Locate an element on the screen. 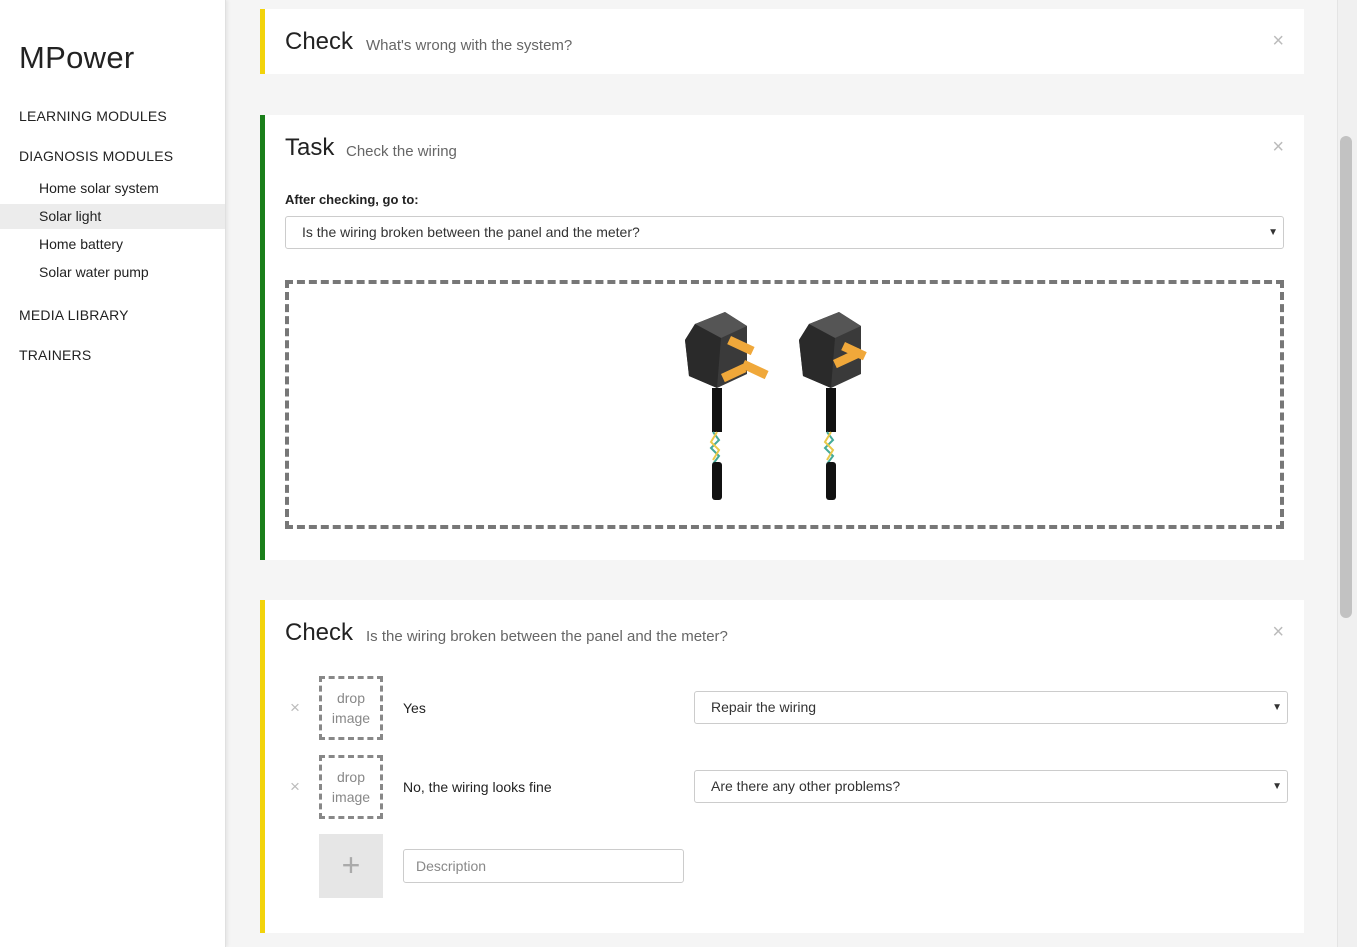 The width and height of the screenshot is (1357, 947). nav-item-solar-light: Solar light is located at coordinates (112, 216).